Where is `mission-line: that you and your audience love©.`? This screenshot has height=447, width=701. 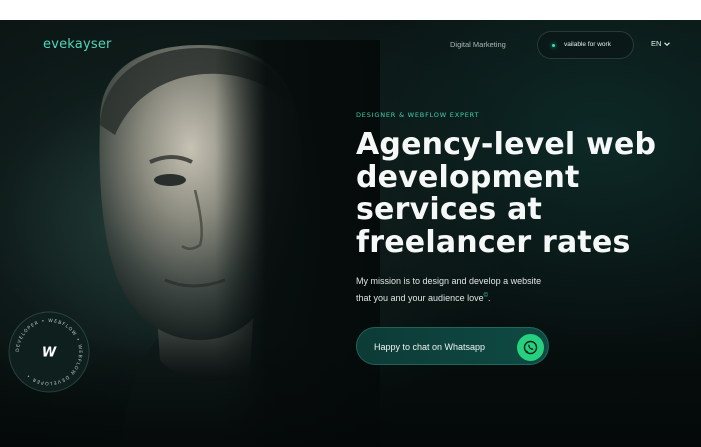
mission-line: that you and your audience love©. is located at coordinates (476, 297).